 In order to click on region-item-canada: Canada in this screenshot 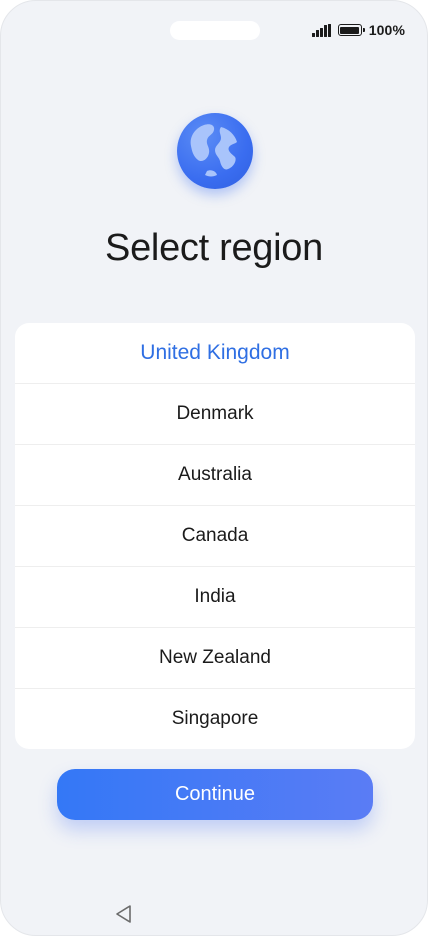, I will do `click(215, 536)`.